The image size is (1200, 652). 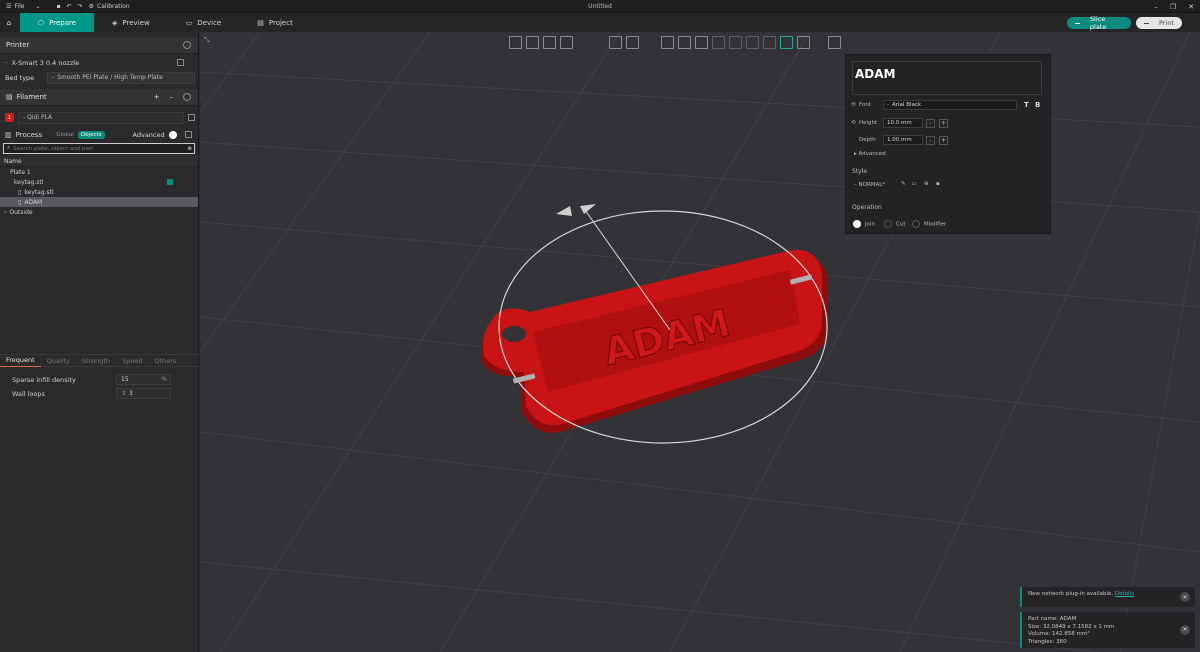 I want to click on operation-cut-radio: Cut, so click(x=894, y=224).